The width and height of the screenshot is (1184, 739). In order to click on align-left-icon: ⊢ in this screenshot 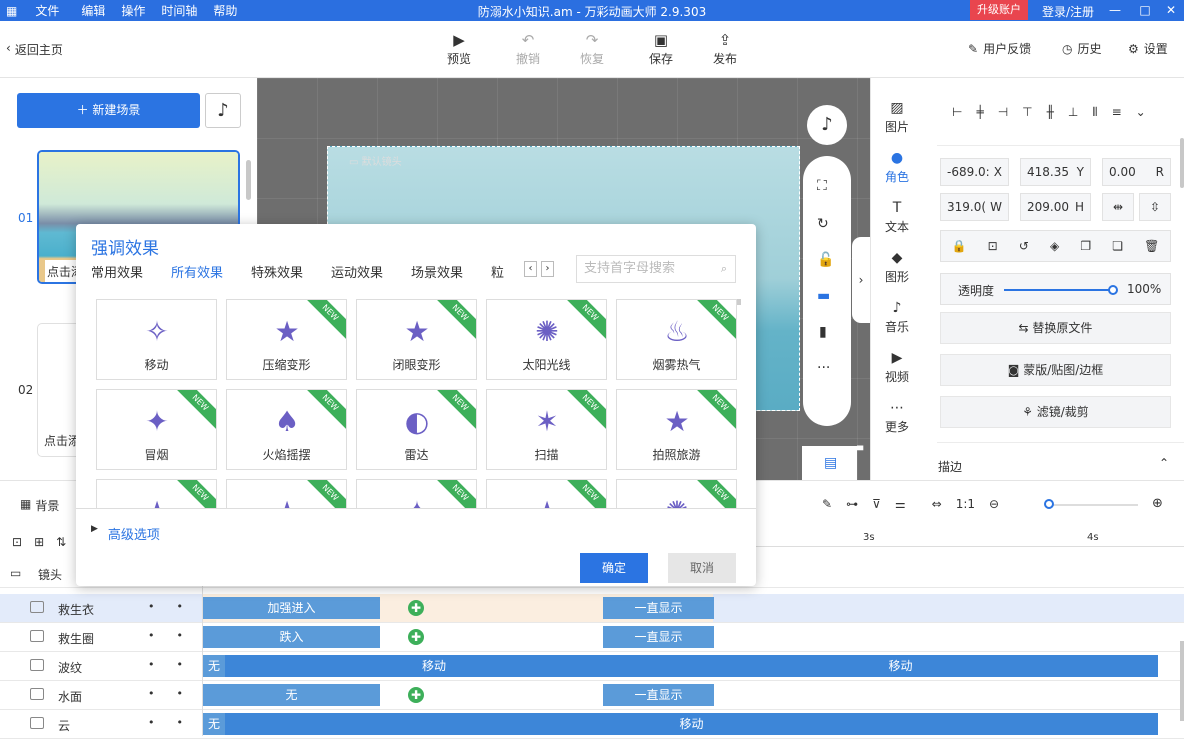, I will do `click(957, 112)`.